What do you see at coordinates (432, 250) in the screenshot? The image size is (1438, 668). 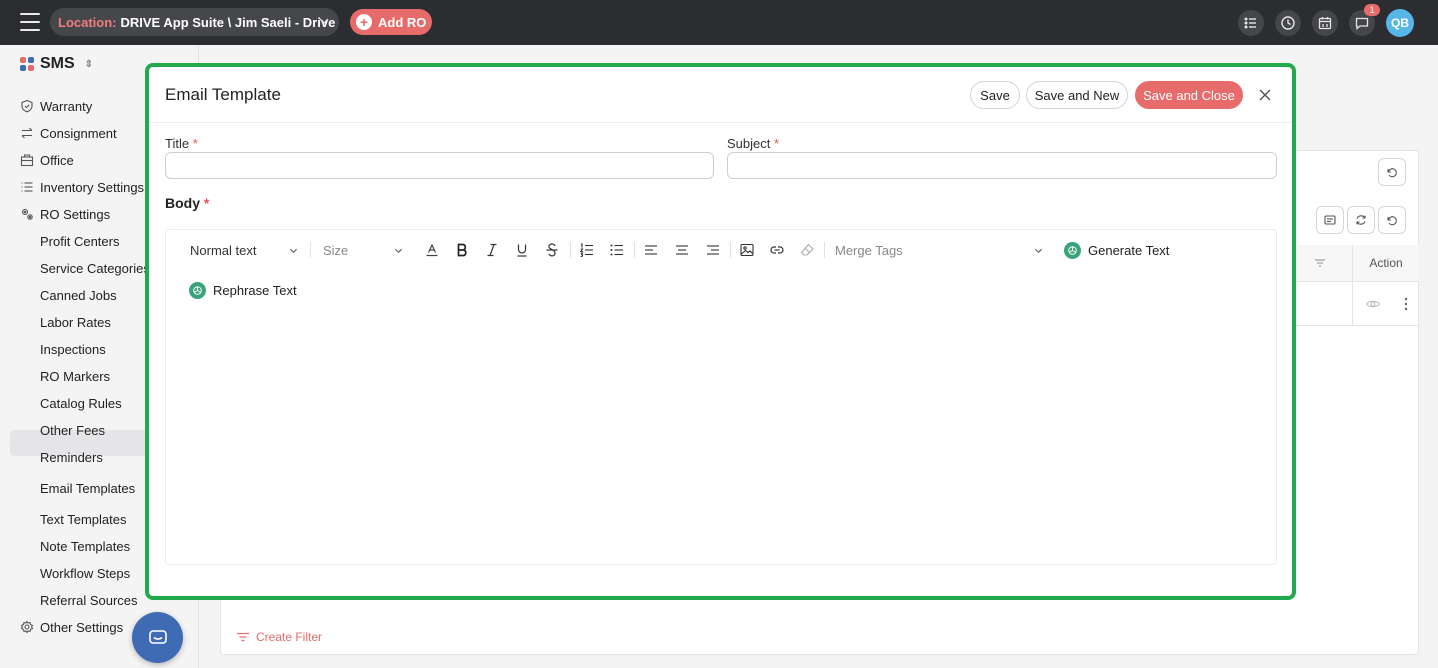 I see `text-color-icon` at bounding box center [432, 250].